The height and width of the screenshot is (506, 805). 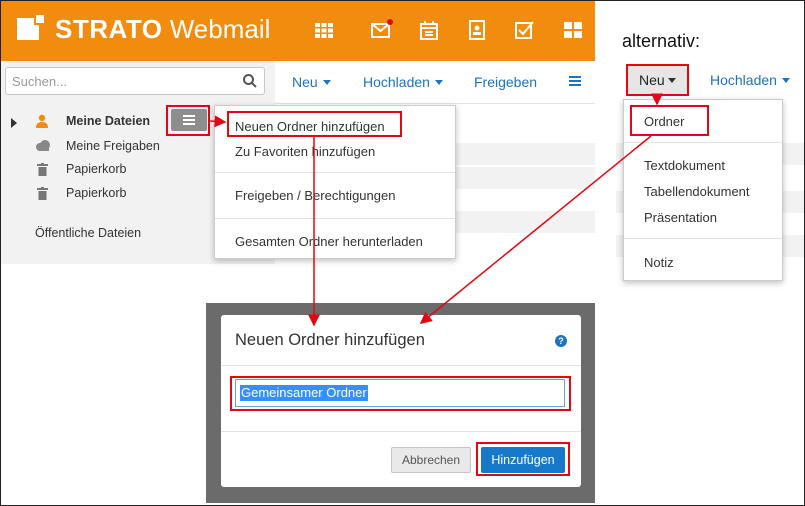 What do you see at coordinates (535, 229) in the screenshot?
I see `arrow-ordner-to-dialog` at bounding box center [535, 229].